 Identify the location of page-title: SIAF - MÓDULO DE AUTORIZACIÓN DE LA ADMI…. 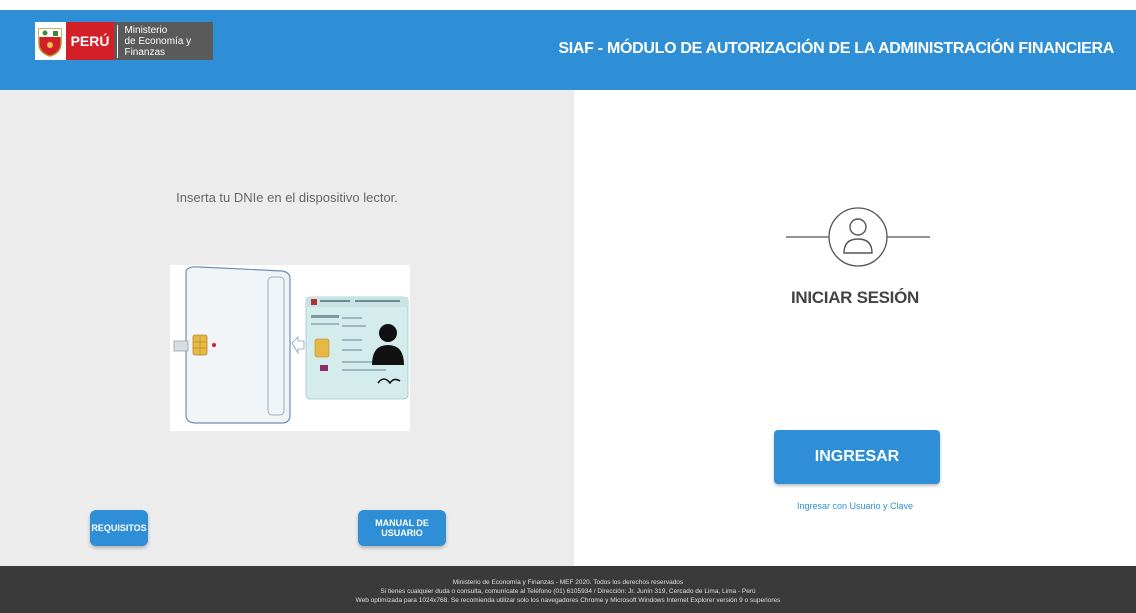
(836, 48).